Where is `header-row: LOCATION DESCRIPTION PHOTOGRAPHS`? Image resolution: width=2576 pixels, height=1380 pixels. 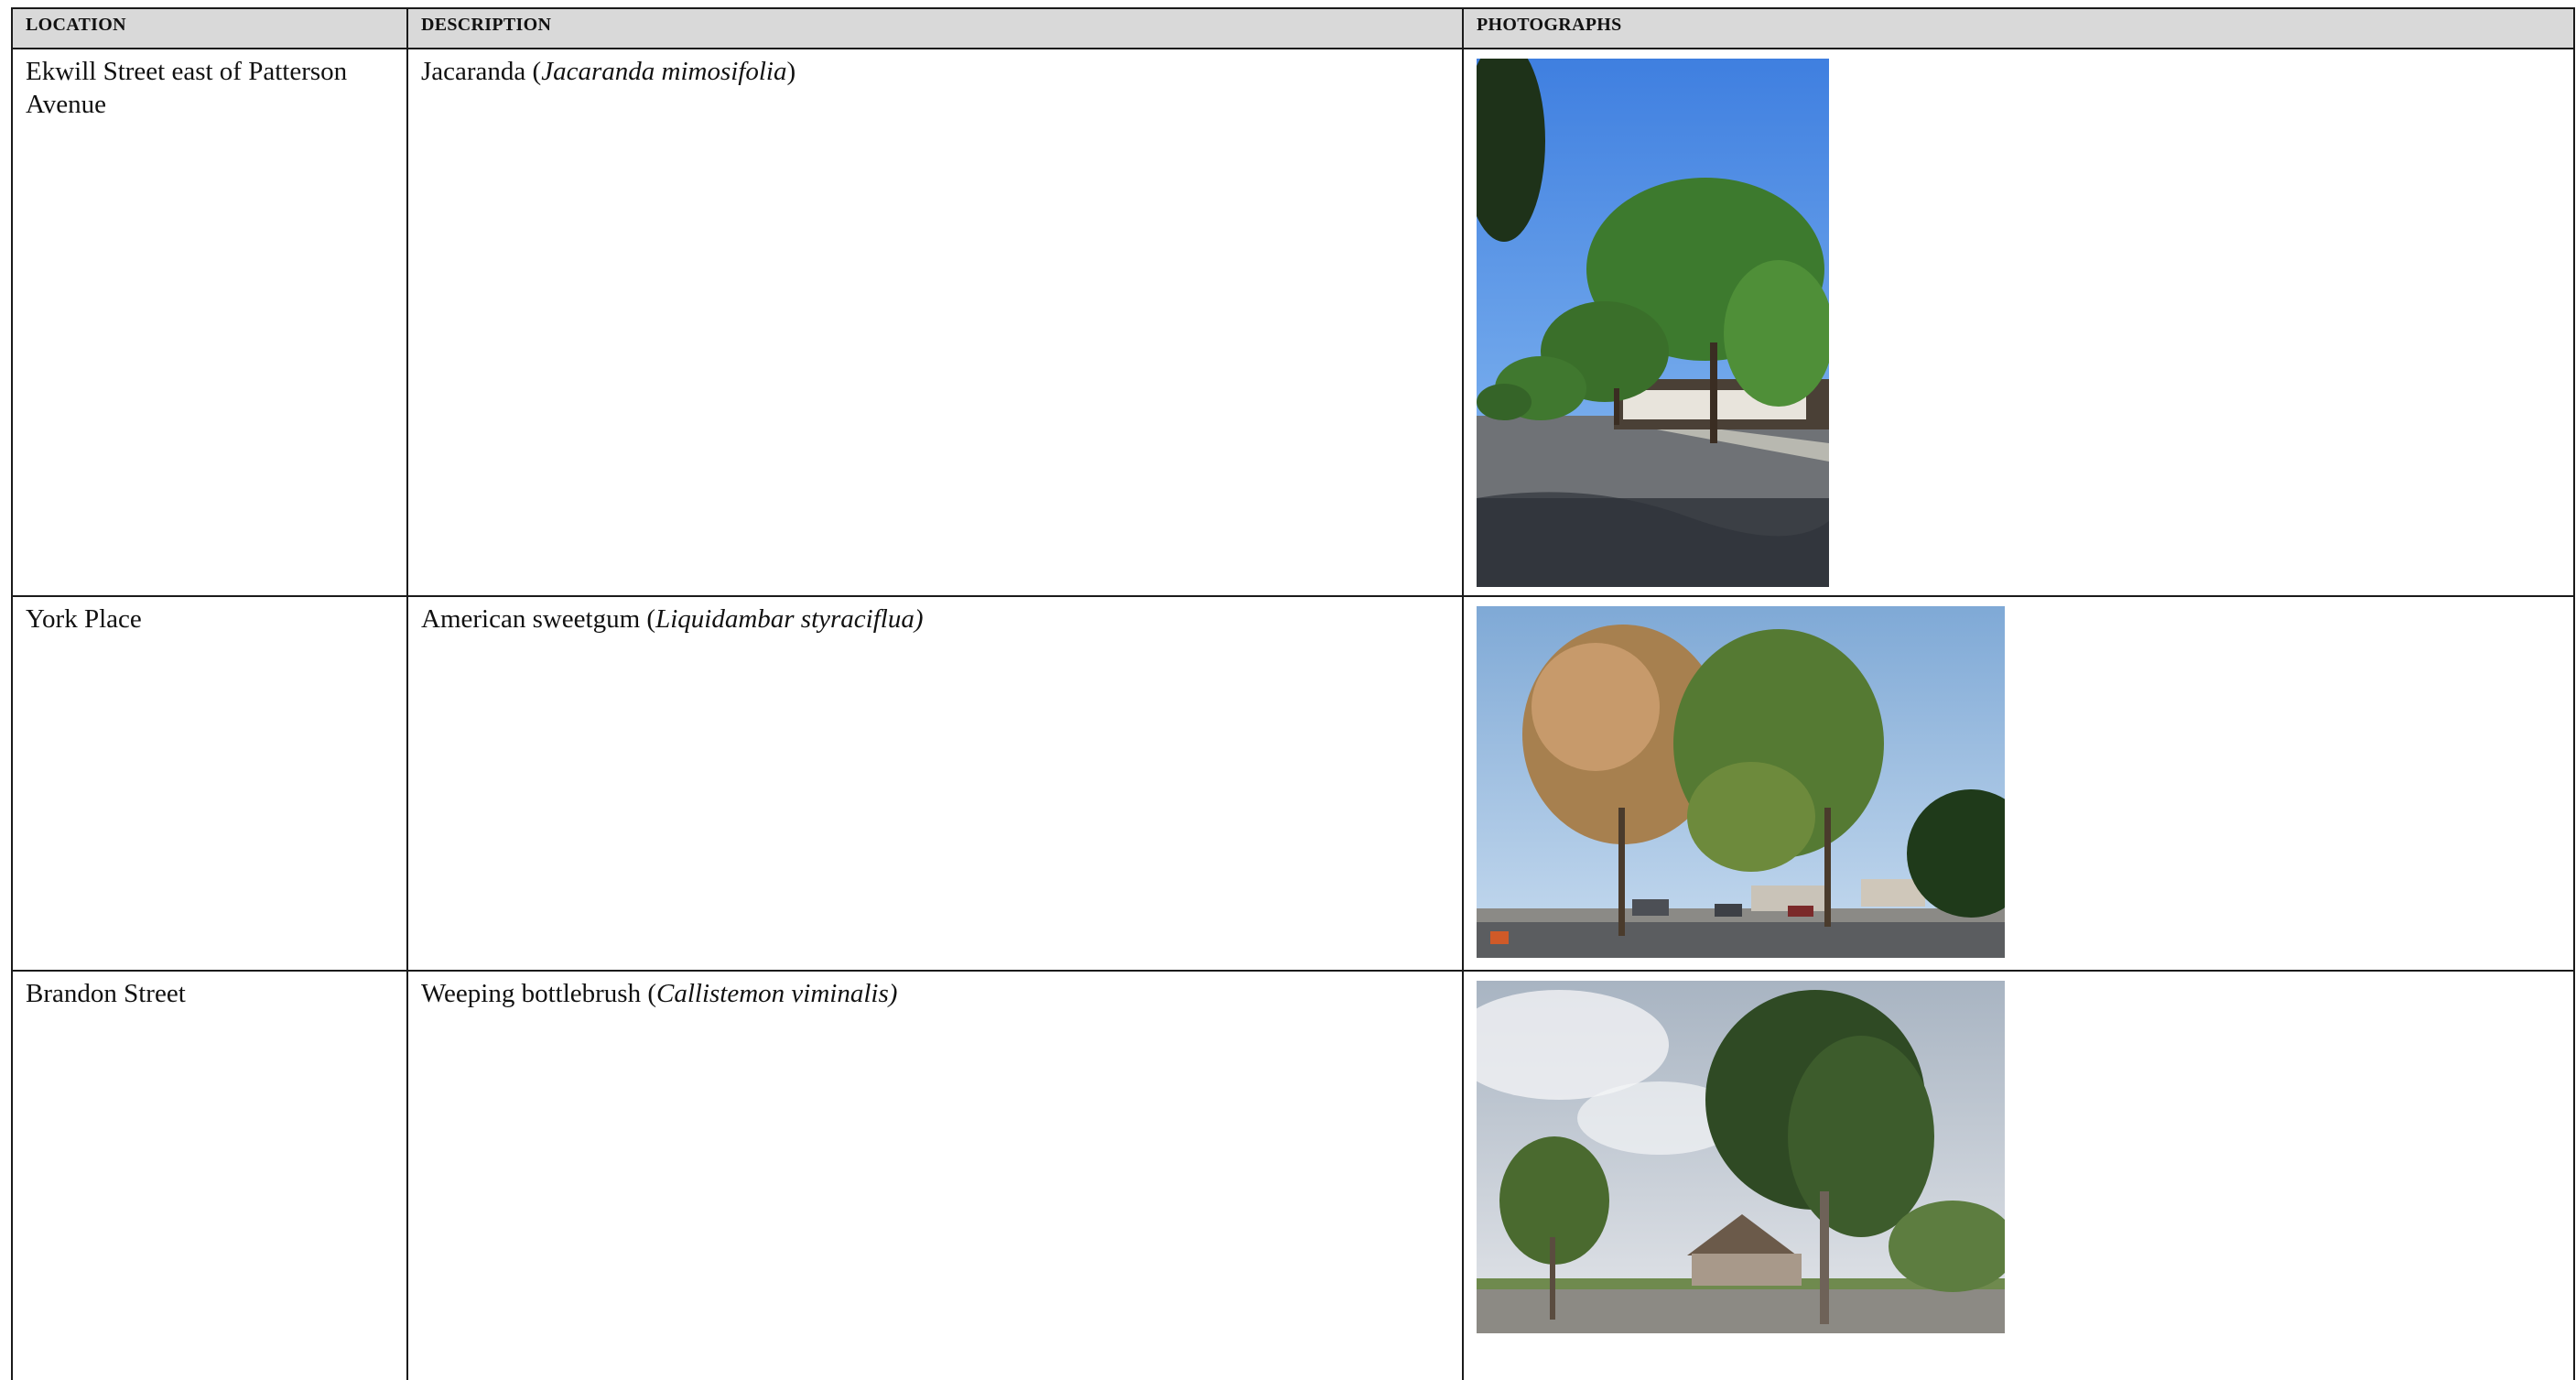
header-row: LOCATION DESCRIPTION PHOTOGRAPHS is located at coordinates (1293, 28).